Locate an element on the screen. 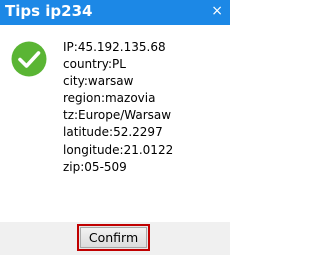 The image size is (320, 255). confirm-button: Confirm is located at coordinates (113, 237).